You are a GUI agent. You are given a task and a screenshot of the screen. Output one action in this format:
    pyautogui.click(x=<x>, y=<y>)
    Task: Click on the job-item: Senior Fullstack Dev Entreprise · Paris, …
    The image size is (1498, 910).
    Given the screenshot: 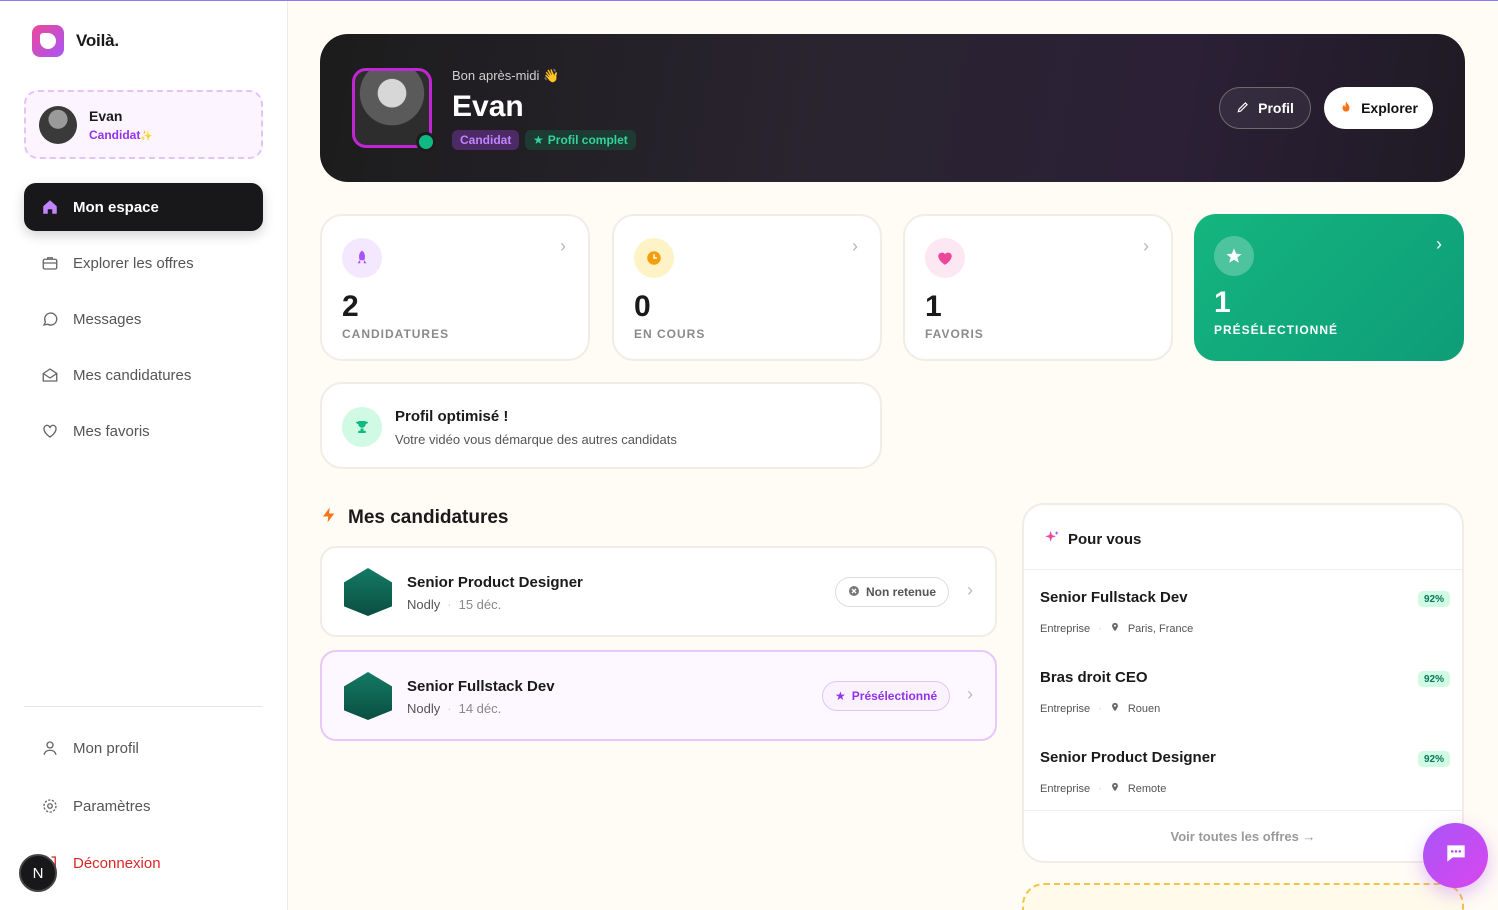 What is the action you would take?
    pyautogui.click(x=1245, y=619)
    